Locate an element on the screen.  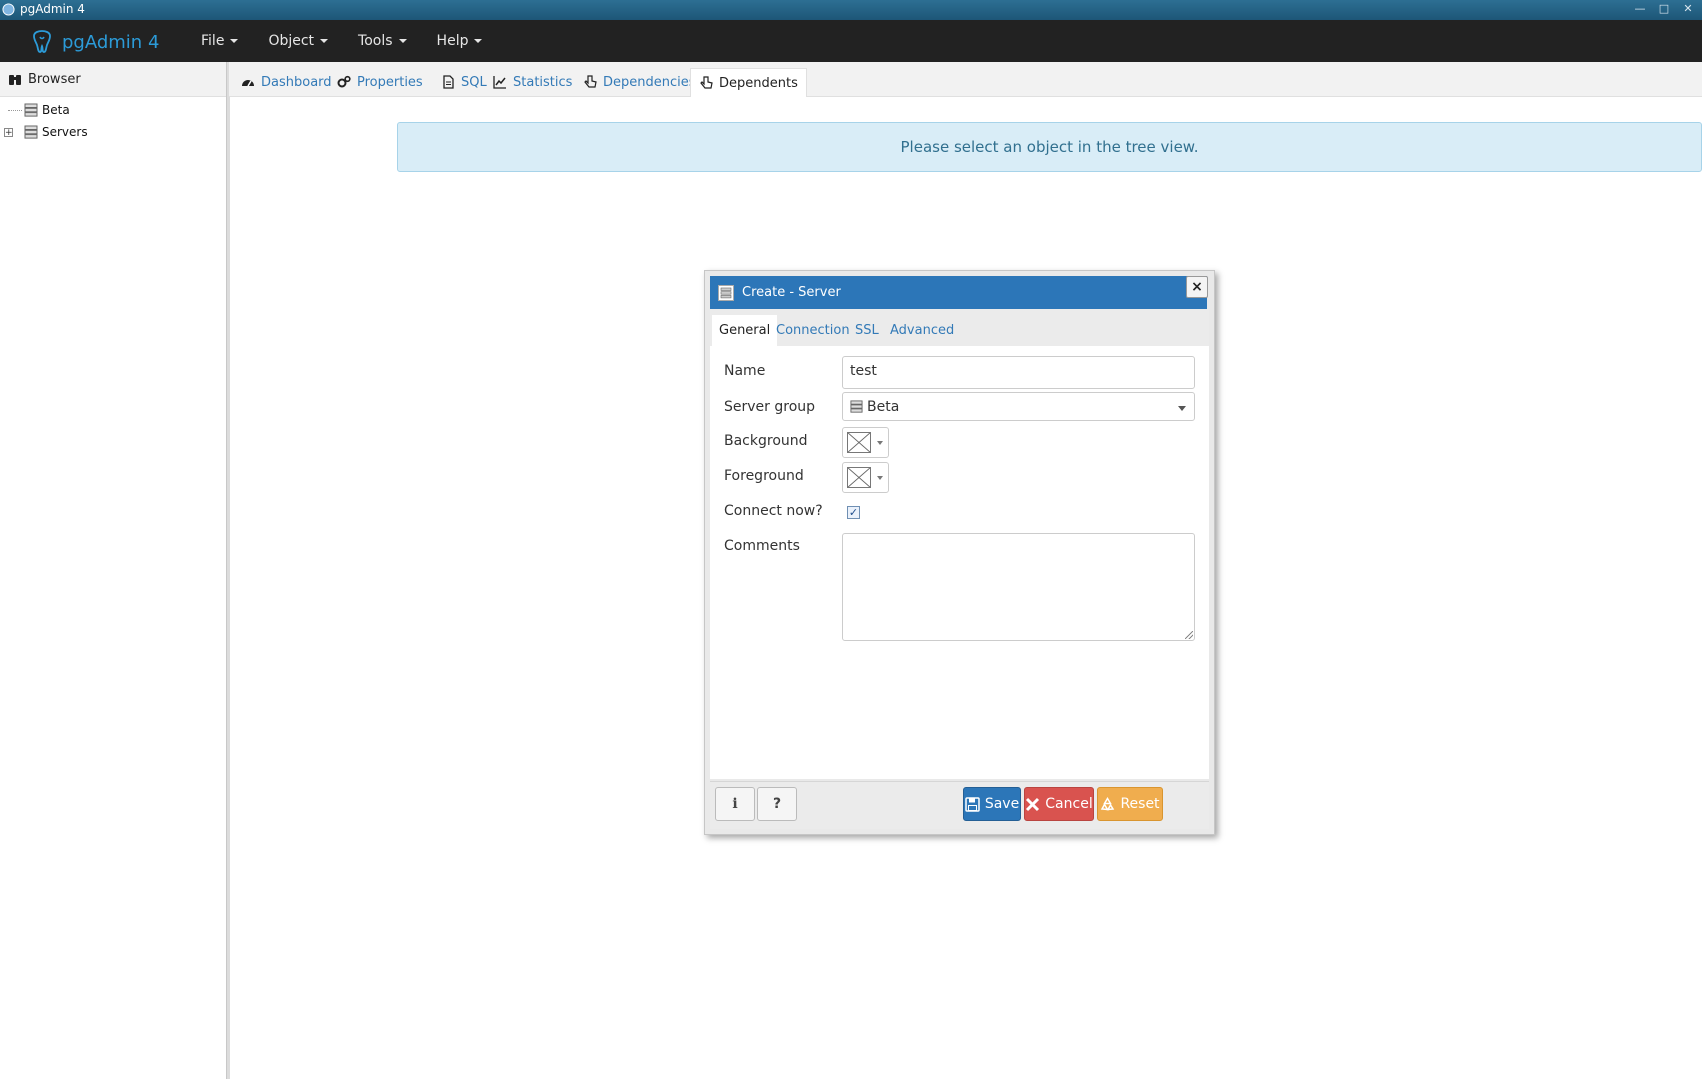
tab-dependencies: Dependencies is located at coordinates (639, 82).